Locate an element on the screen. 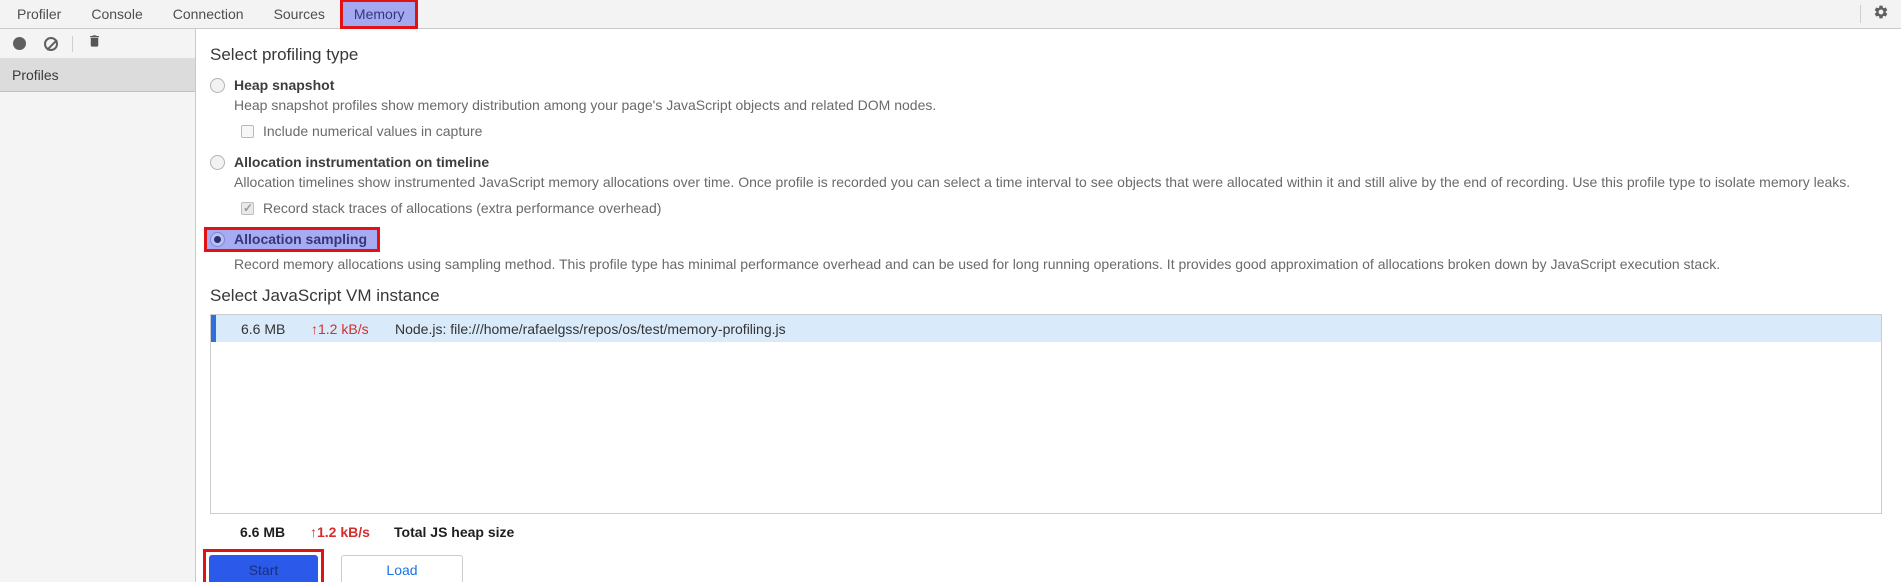 Image resolution: width=1901 pixels, height=582 pixels. action-buttons: Start Load is located at coordinates (1044, 565).